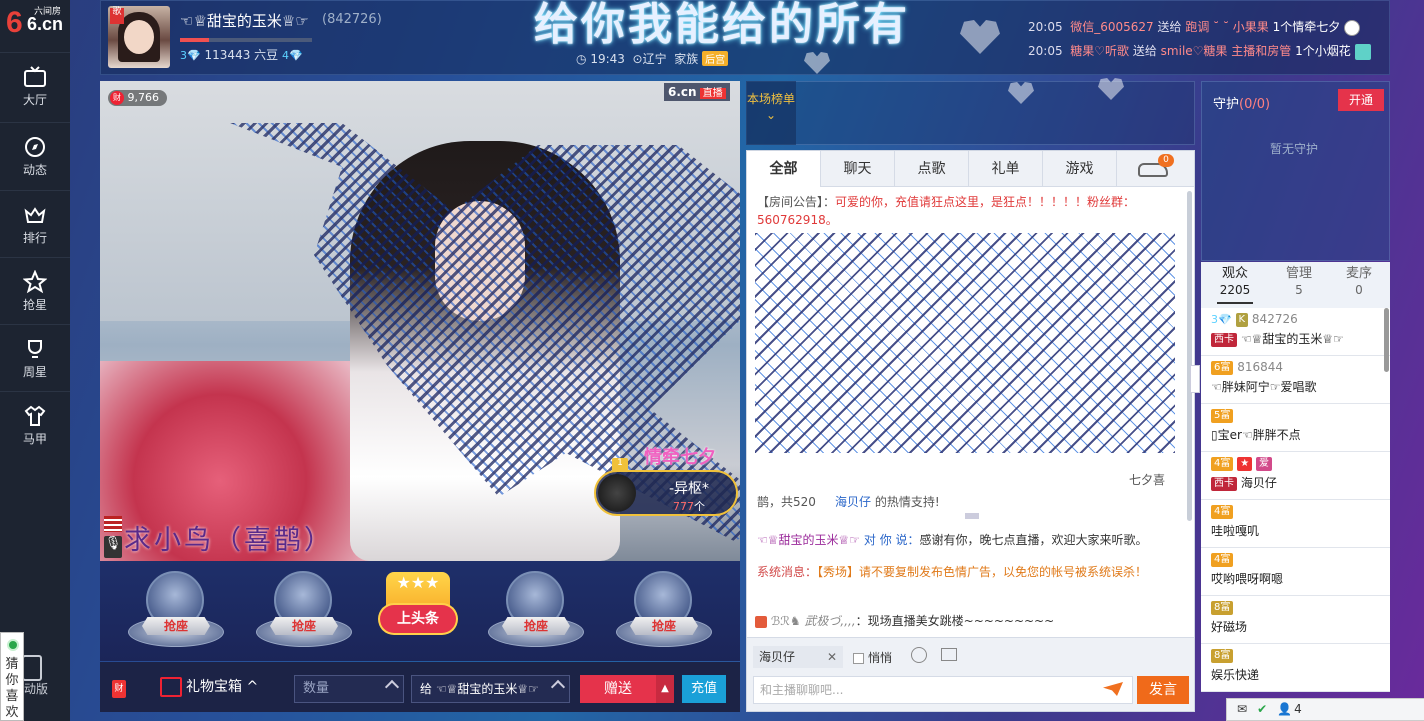  Describe the element at coordinates (961, 491) in the screenshot. I see `chat-message: 七夕喜 鹊，共520 海贝仔 的热情支持!` at that location.